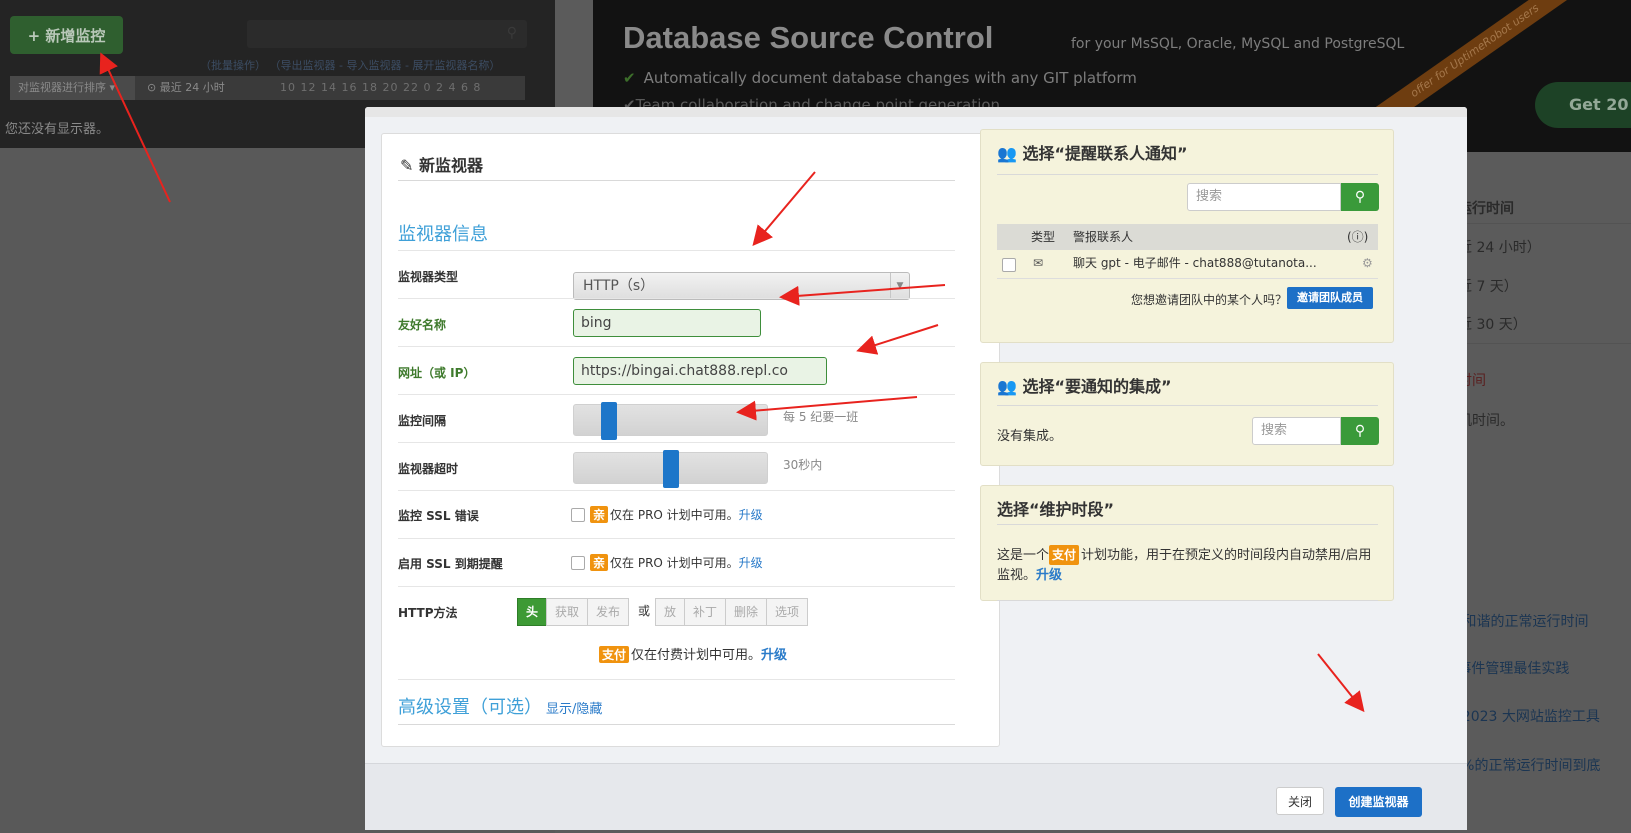  I want to click on maintenance-text: 这是一个 支付 计划功能，用于在预定义的时间段内自动禁用/启用监视。升级, so click(1187, 565).